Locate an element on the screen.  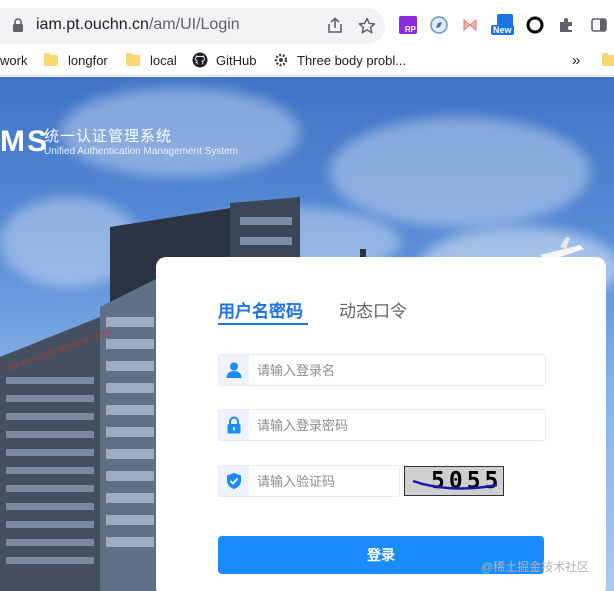
browser-toolbar: iam.pt.ouchn.cn/am/UI/Login RP New is located at coordinates (307, 22).